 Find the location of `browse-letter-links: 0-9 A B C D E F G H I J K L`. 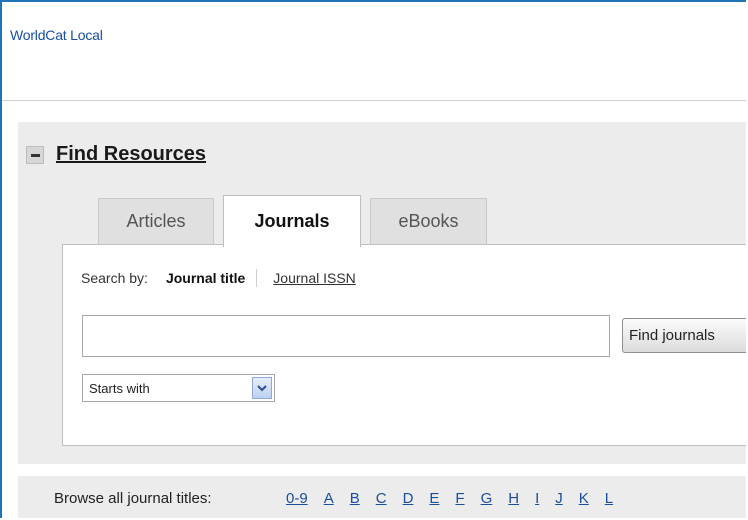

browse-letter-links: 0-9 A B C D E F G H I J K L is located at coordinates (457, 498).